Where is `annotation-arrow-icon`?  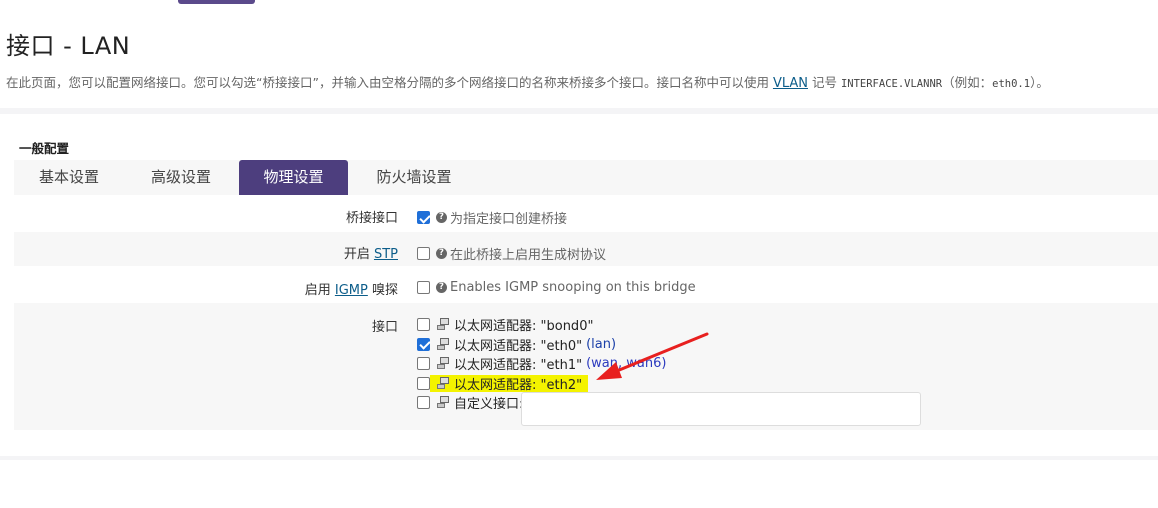
annotation-arrow-icon is located at coordinates (652, 356).